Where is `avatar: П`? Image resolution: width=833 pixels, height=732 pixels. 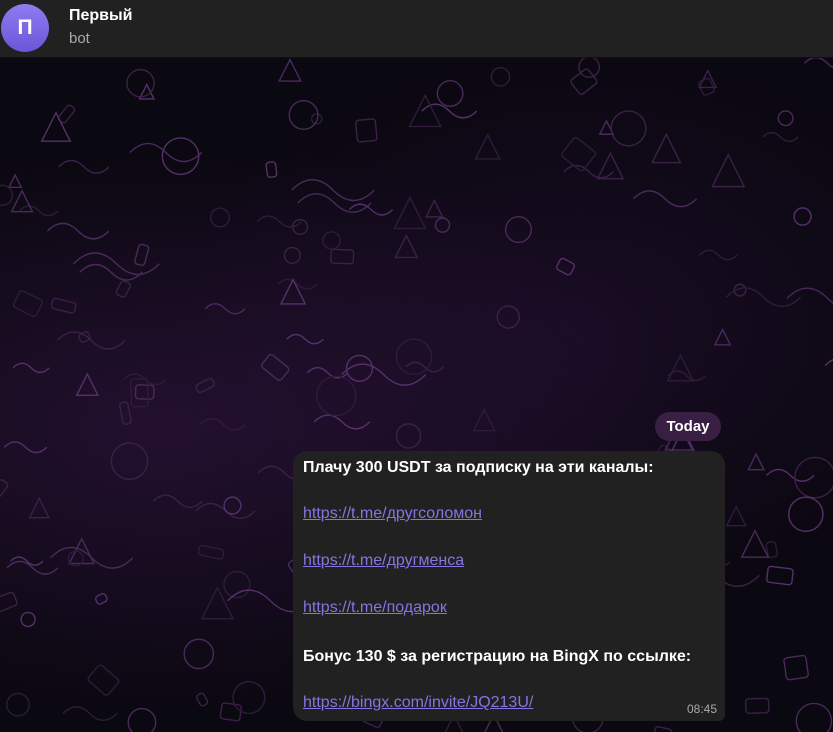
avatar: П is located at coordinates (25, 28).